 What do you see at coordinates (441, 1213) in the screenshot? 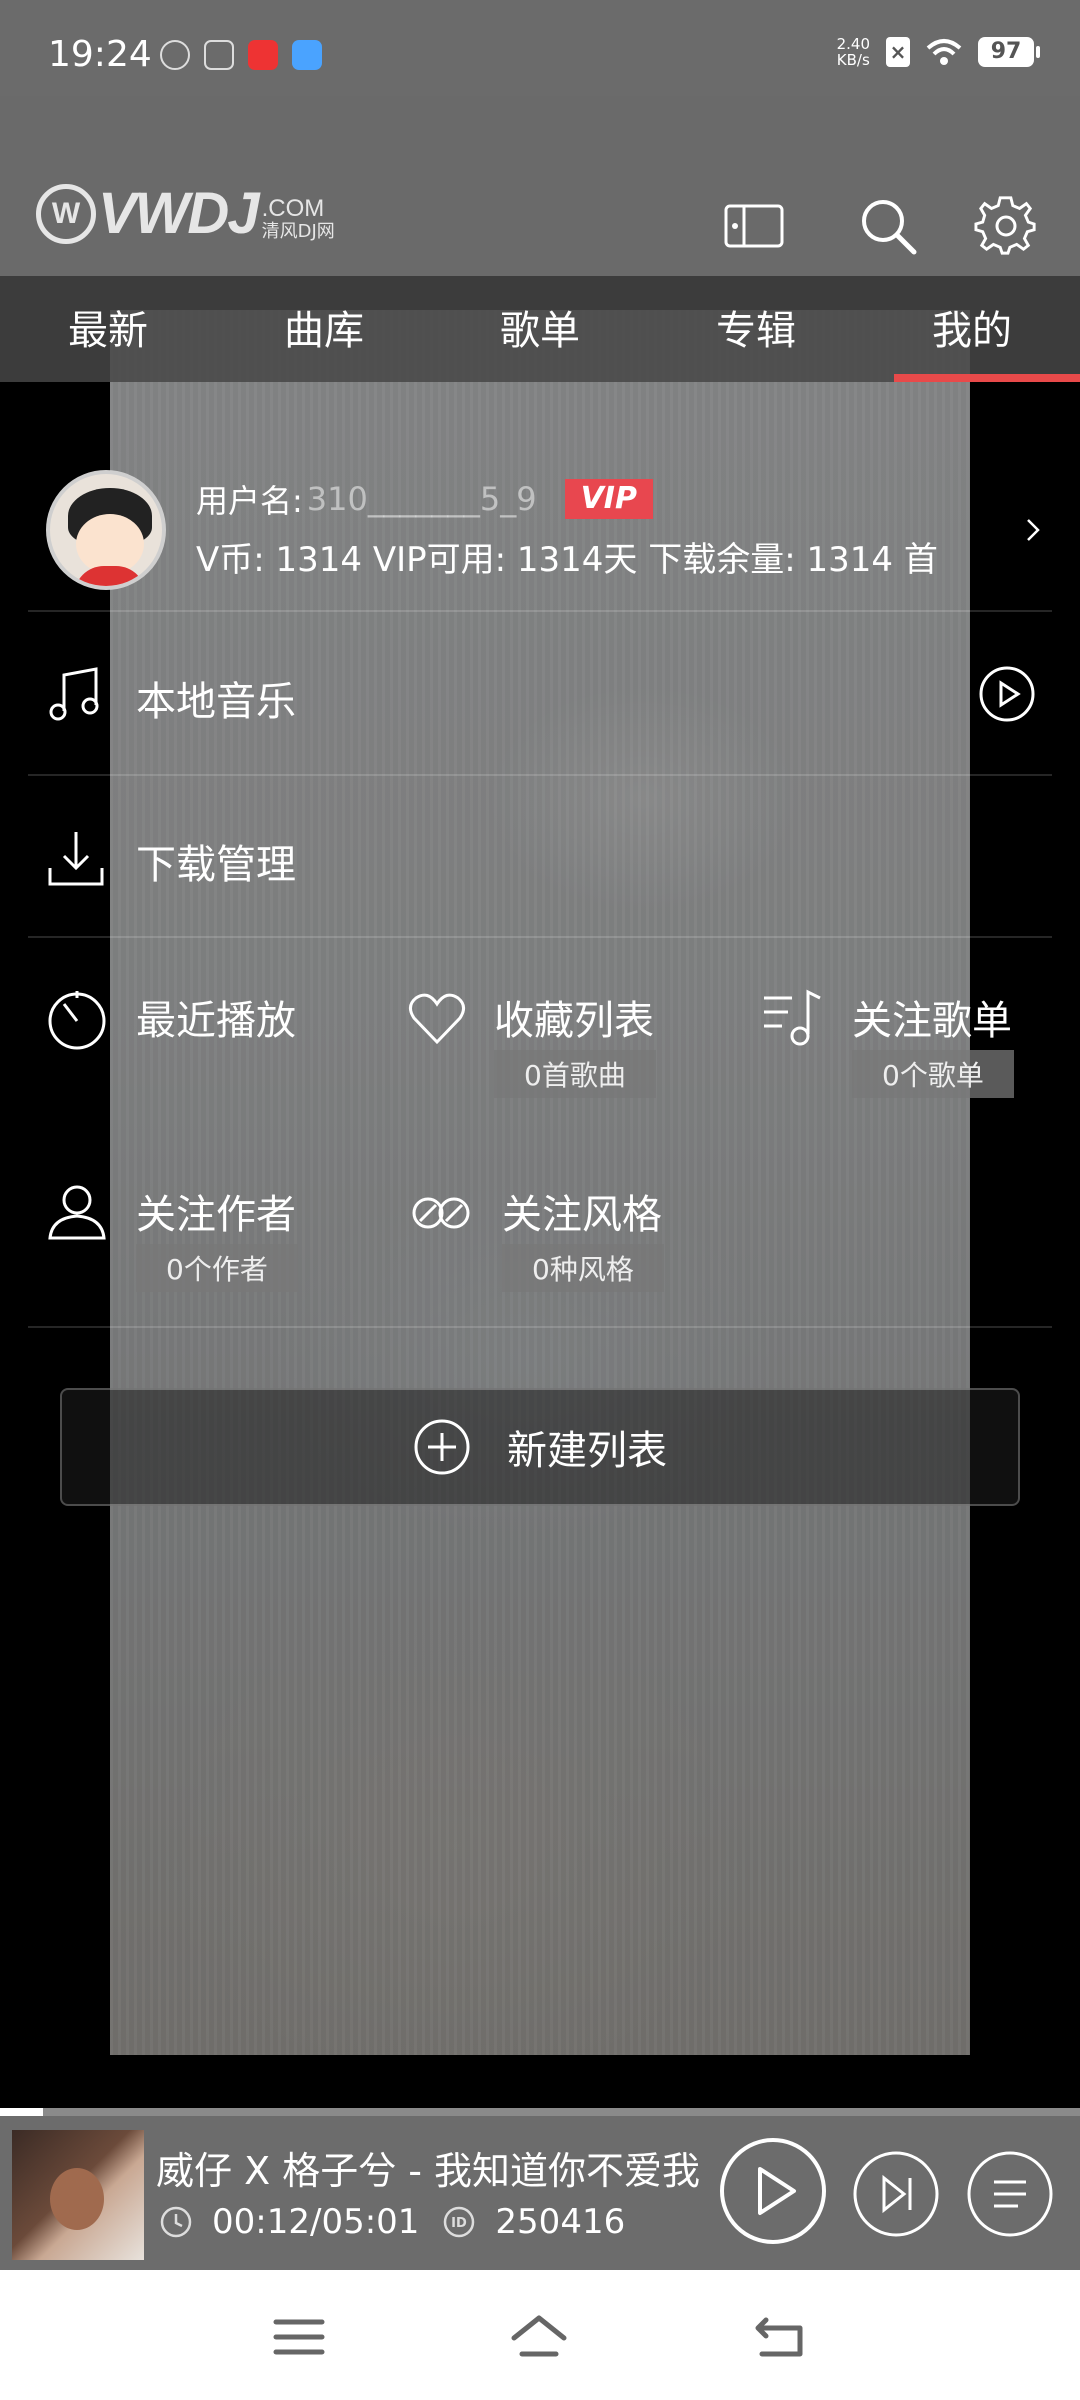
I see `style-tags-icon` at bounding box center [441, 1213].